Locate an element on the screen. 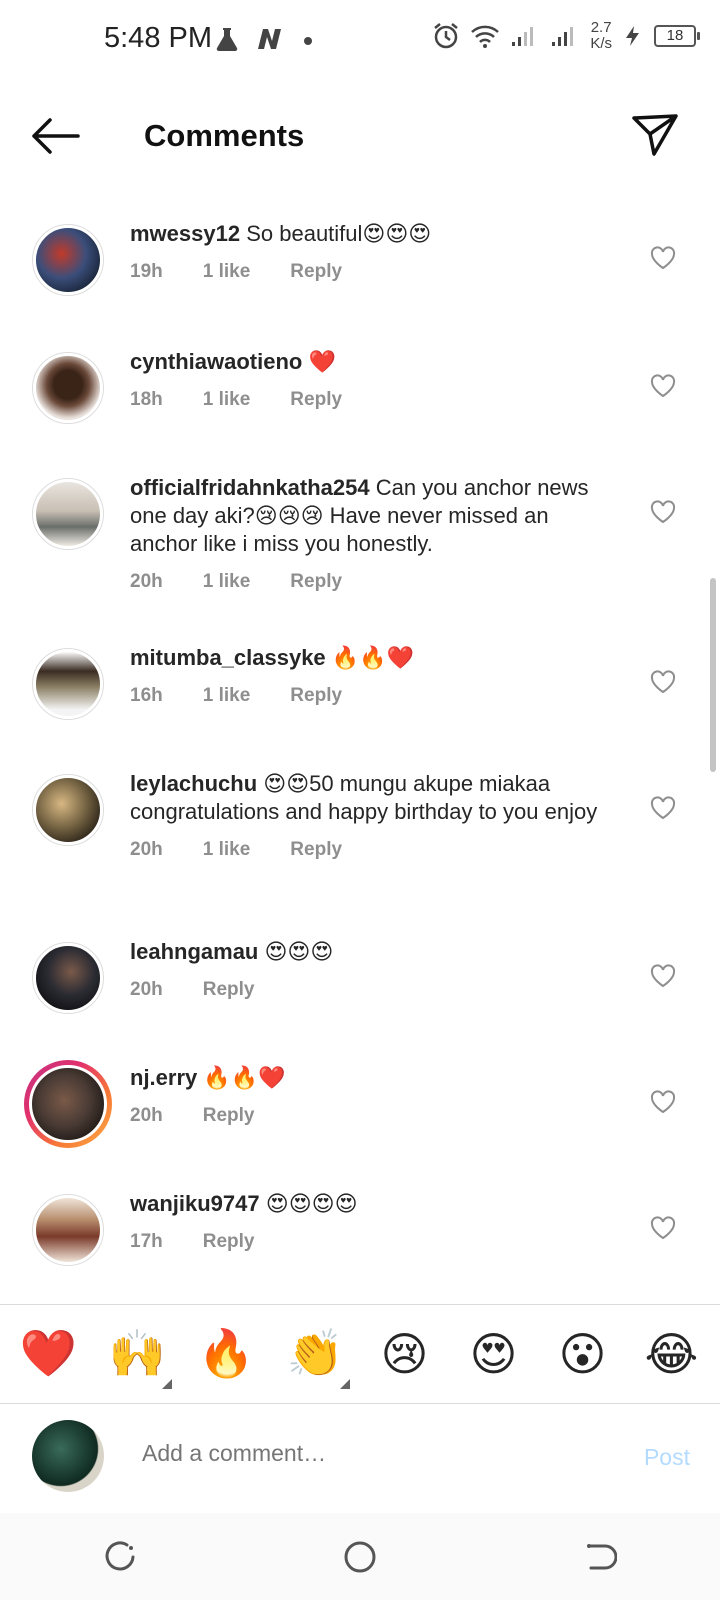  comment-time: 19h is located at coordinates (146, 271).